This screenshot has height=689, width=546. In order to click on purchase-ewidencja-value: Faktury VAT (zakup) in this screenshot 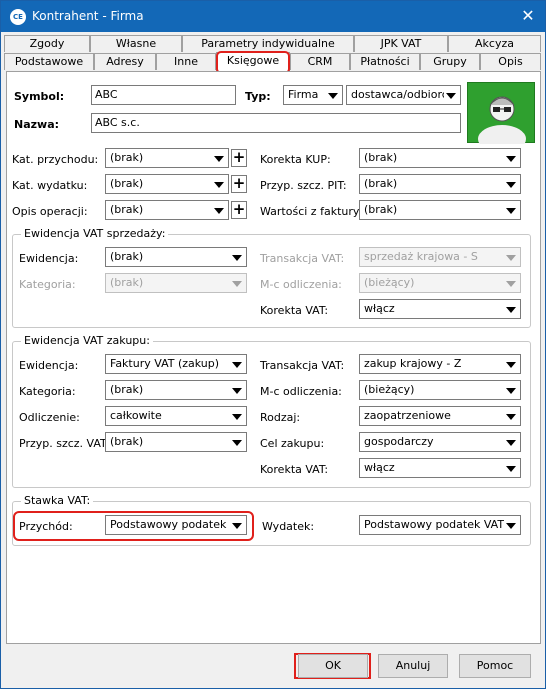, I will do `click(165, 363)`.